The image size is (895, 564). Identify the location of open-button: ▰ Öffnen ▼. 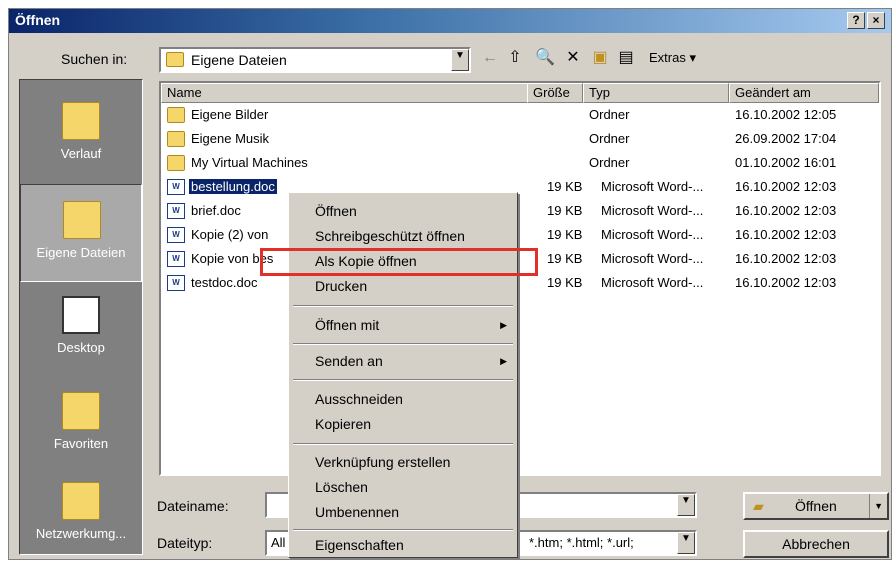
(816, 506).